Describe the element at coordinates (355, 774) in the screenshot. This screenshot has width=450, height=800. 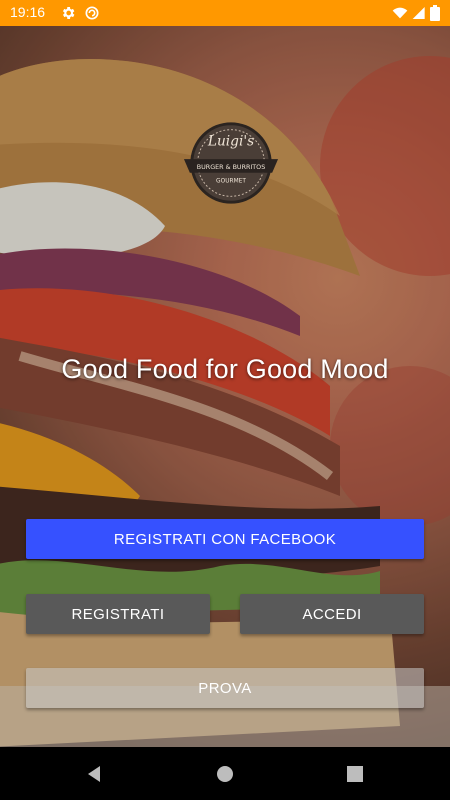
I see `recent-apps-icon` at that location.